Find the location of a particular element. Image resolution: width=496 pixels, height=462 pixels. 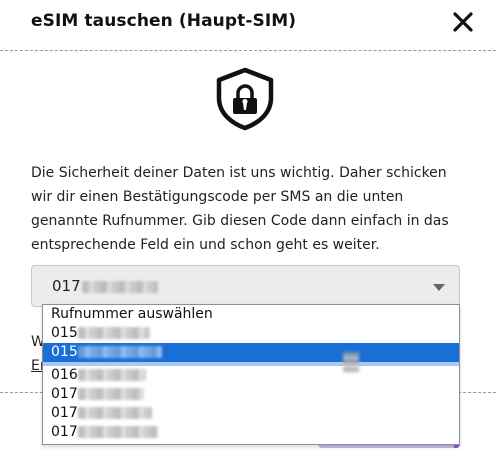

header-divider is located at coordinates (248, 50).